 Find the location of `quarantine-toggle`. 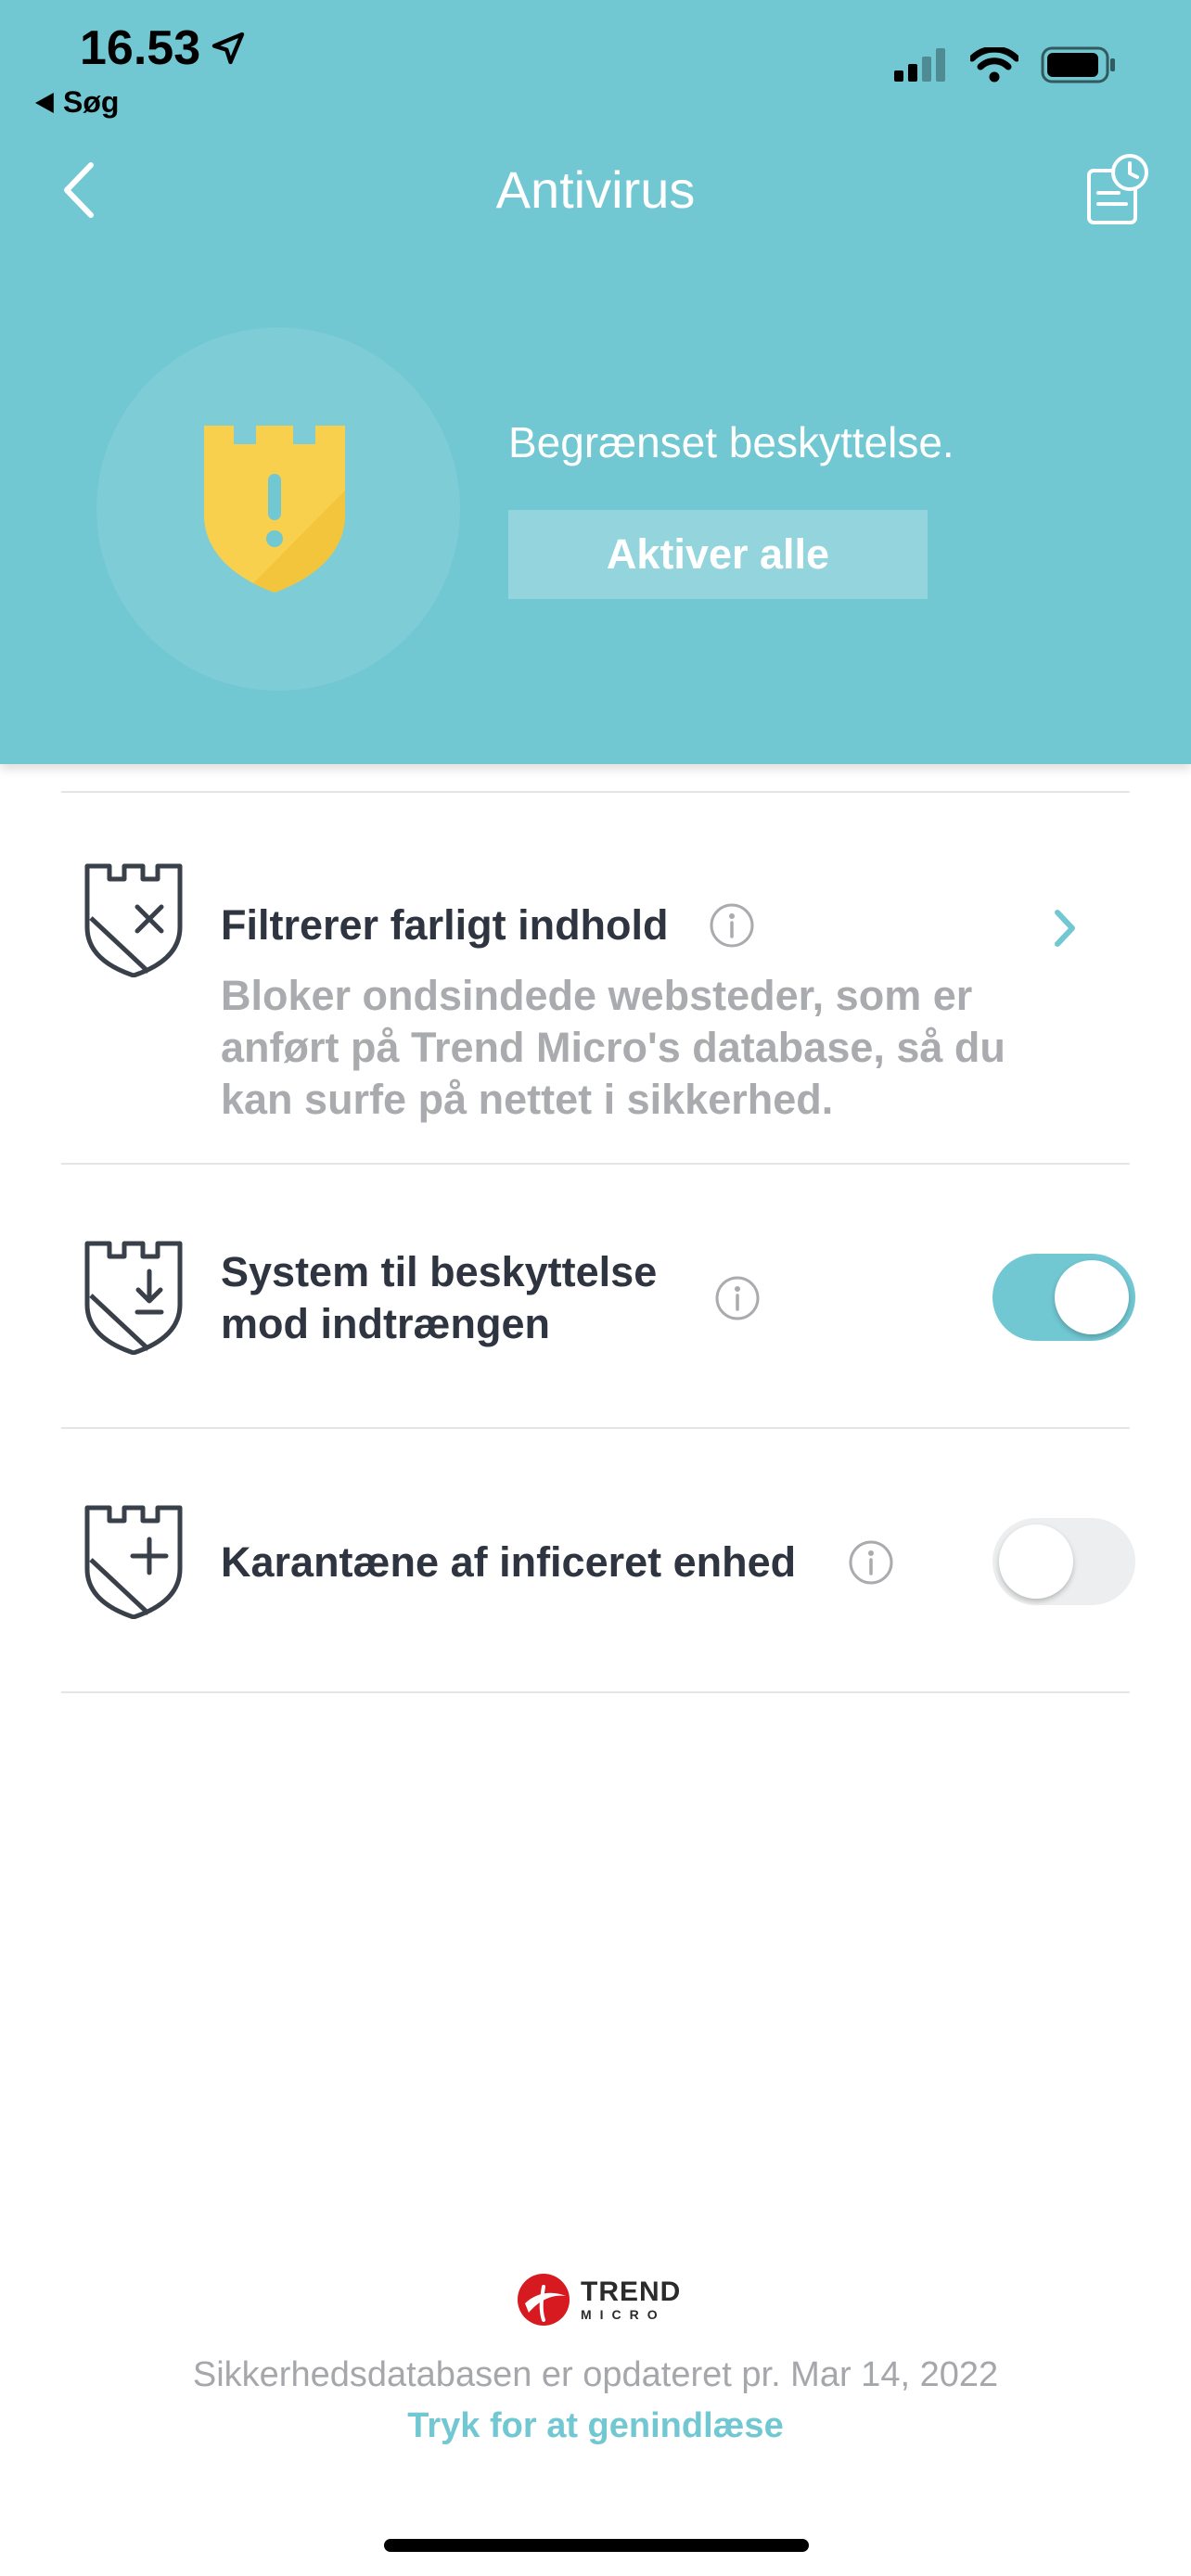

quarantine-toggle is located at coordinates (1063, 1561).